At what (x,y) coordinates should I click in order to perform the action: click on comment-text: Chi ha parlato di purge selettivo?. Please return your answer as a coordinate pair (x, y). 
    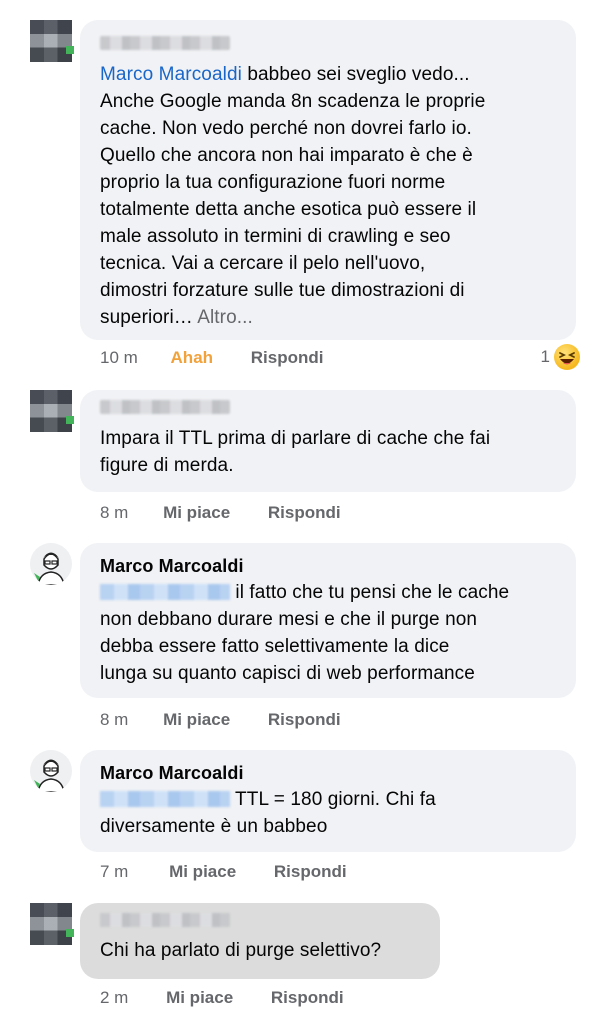
    Looking at the image, I should click on (241, 950).